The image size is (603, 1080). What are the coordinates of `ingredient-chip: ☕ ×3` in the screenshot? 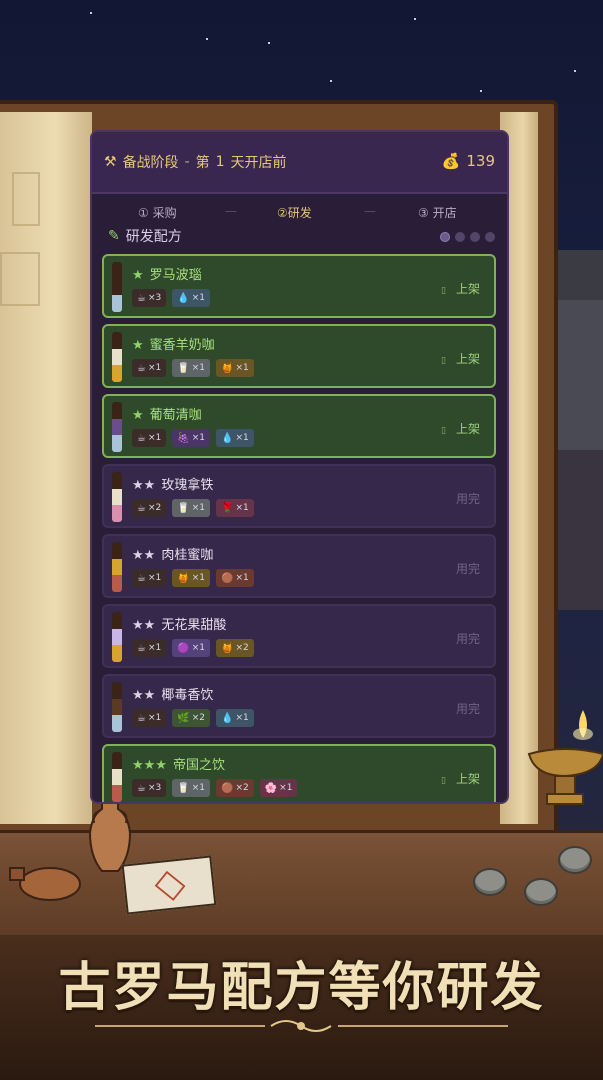 It's located at (149, 788).